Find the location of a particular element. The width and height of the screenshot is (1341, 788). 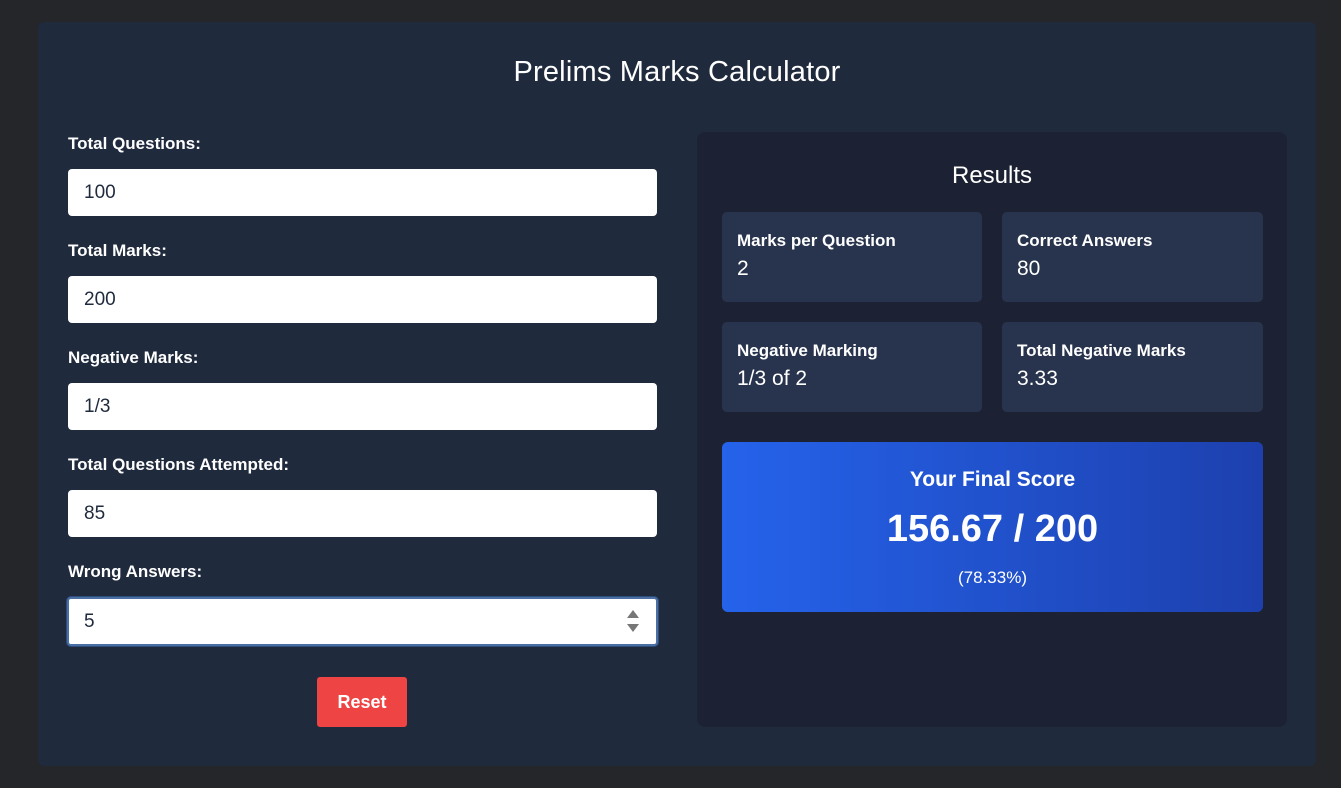

negative-marking-value: 1/3 of 2 is located at coordinates (772, 378).